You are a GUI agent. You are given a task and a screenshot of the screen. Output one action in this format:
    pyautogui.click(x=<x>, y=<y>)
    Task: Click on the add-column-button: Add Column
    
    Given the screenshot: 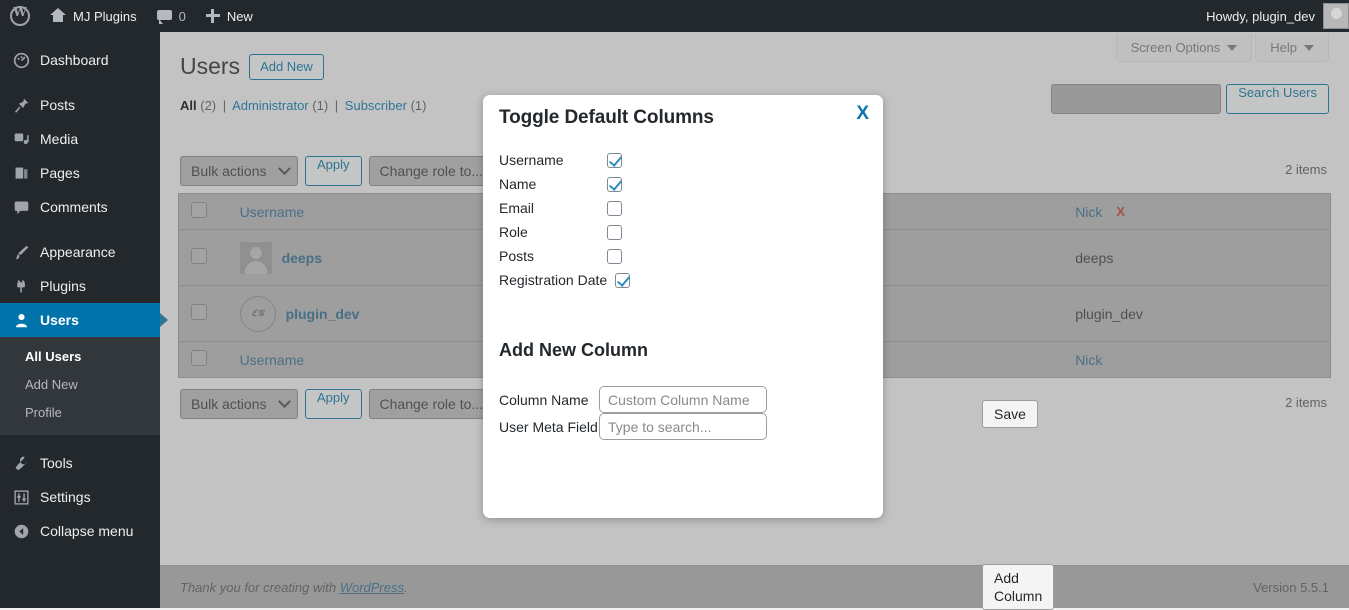 What is the action you would take?
    pyautogui.click(x=1018, y=587)
    